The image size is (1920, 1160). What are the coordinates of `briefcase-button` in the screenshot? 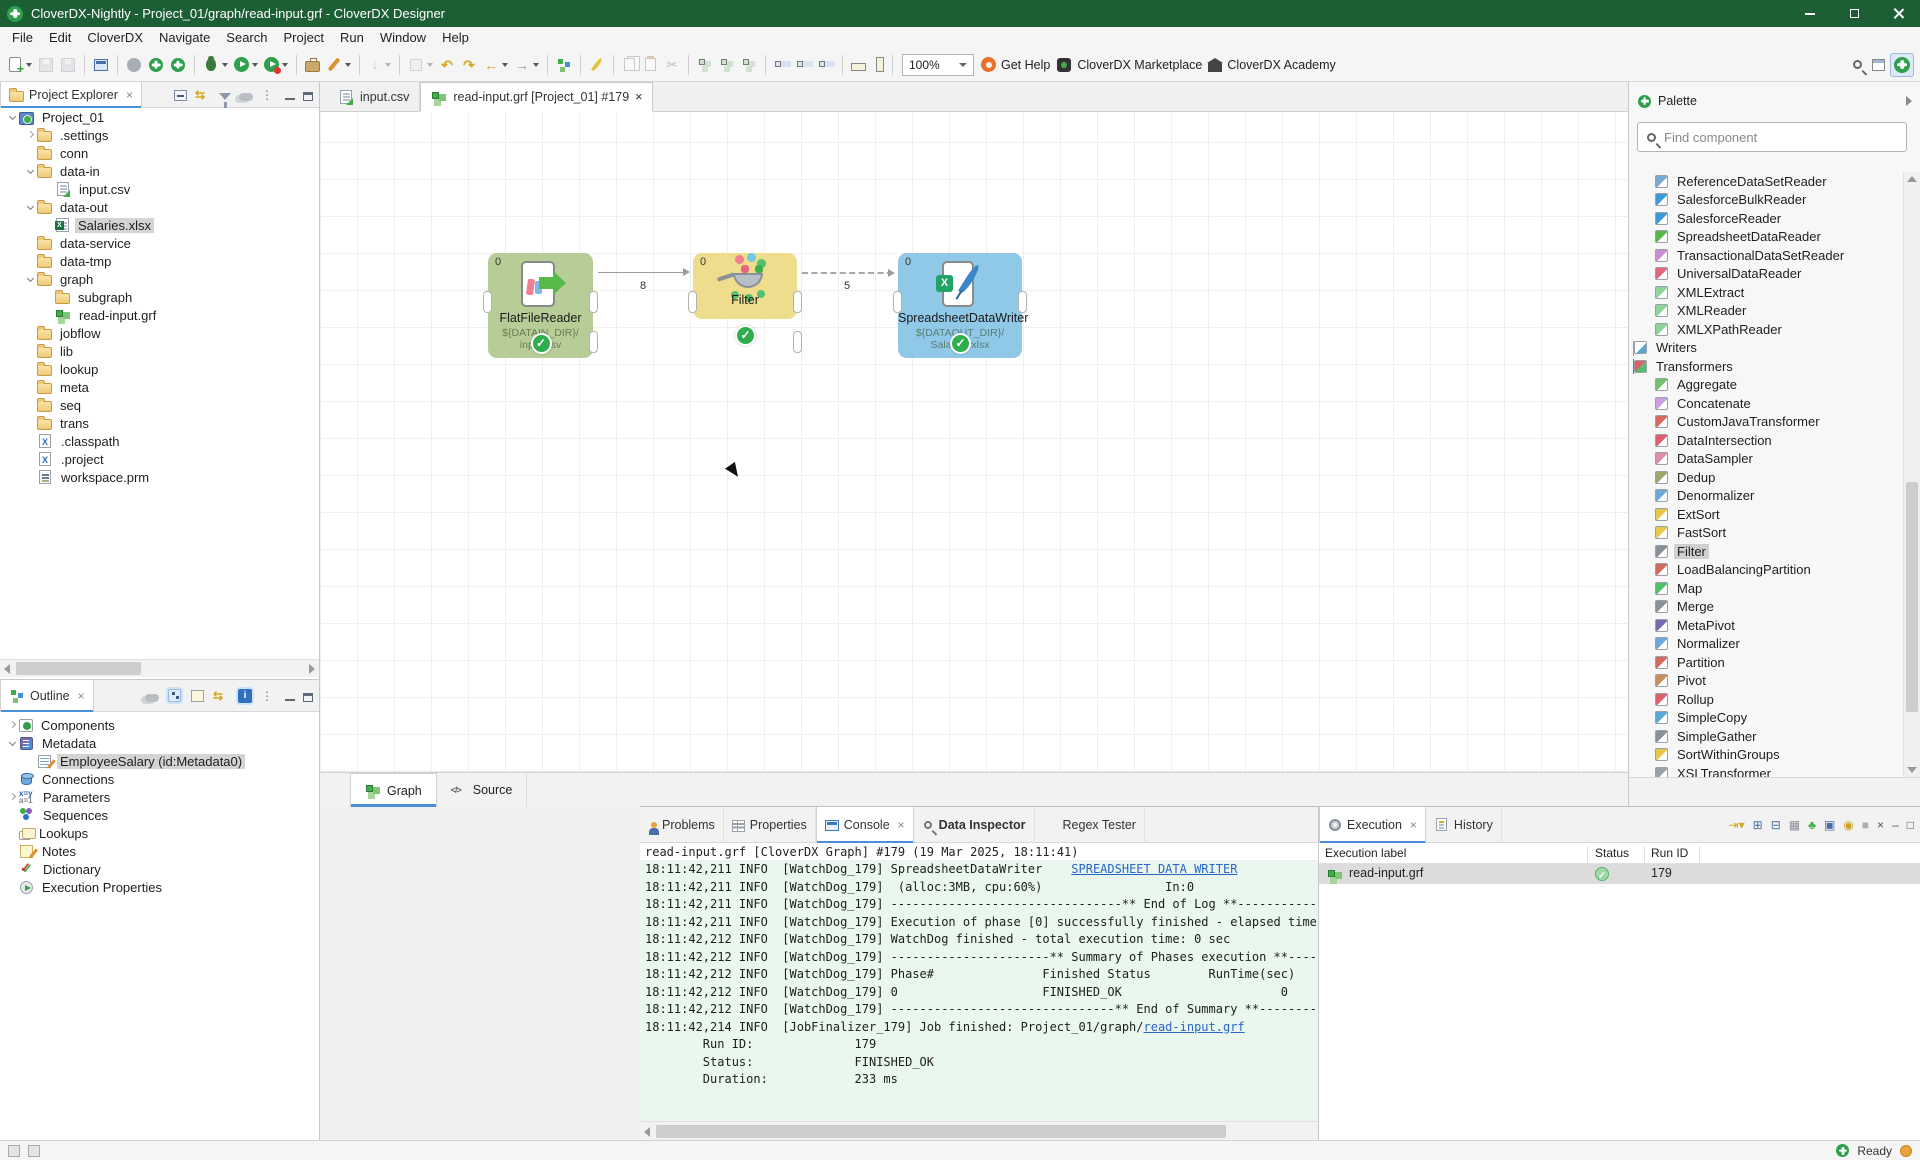 It's located at (312, 65).